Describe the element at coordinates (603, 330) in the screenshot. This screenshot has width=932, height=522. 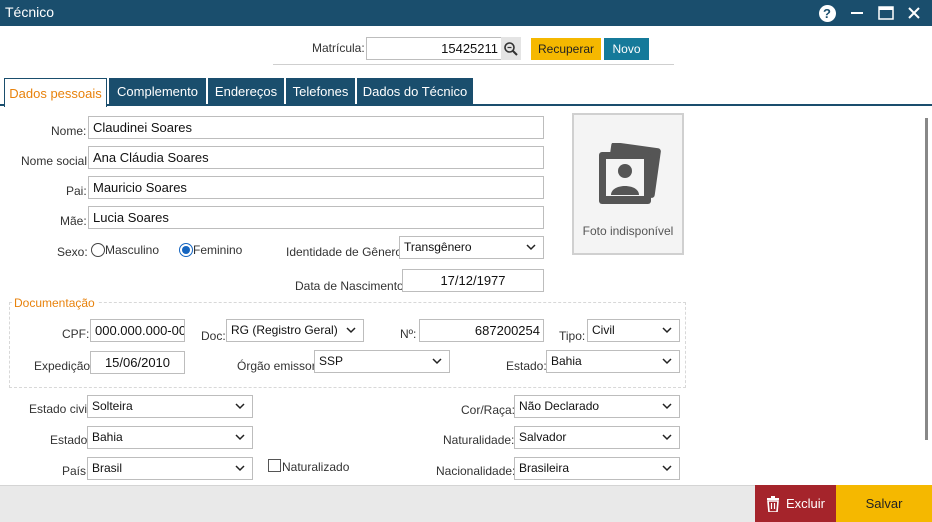
I see `tipo-value: Civil` at that location.